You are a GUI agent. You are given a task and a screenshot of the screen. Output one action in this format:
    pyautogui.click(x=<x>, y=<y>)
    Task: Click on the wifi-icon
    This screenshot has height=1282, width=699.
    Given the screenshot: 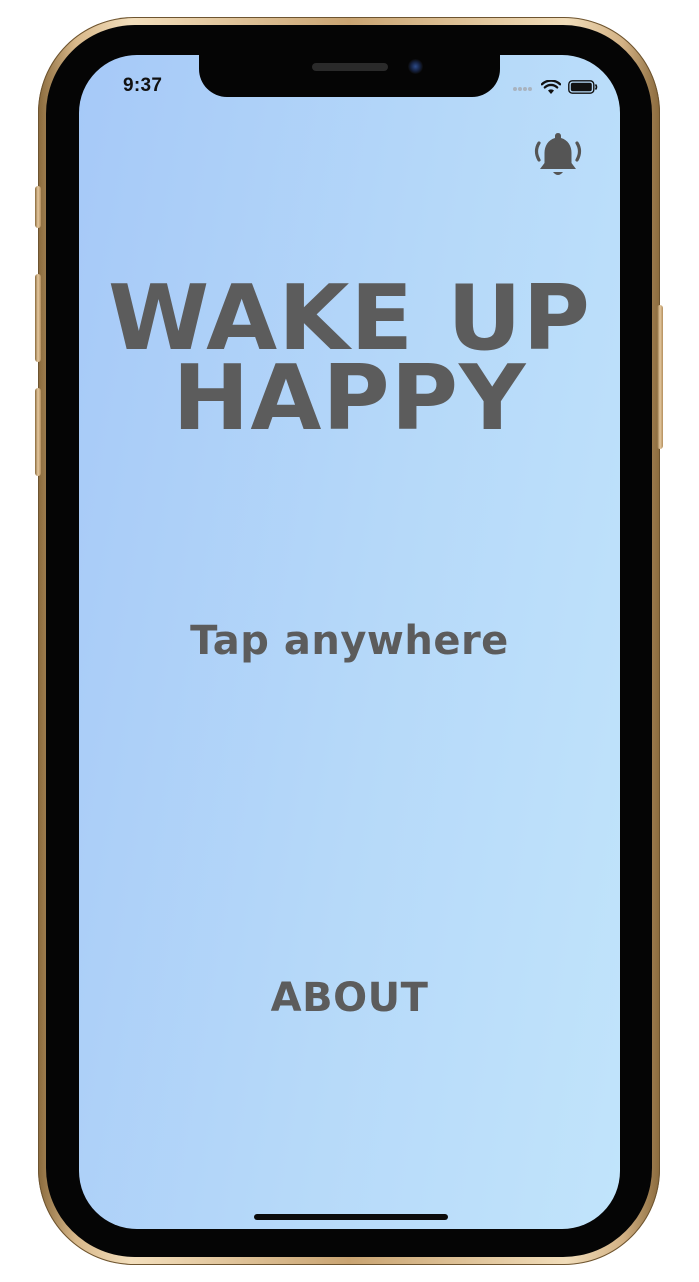 What is the action you would take?
    pyautogui.click(x=551, y=86)
    